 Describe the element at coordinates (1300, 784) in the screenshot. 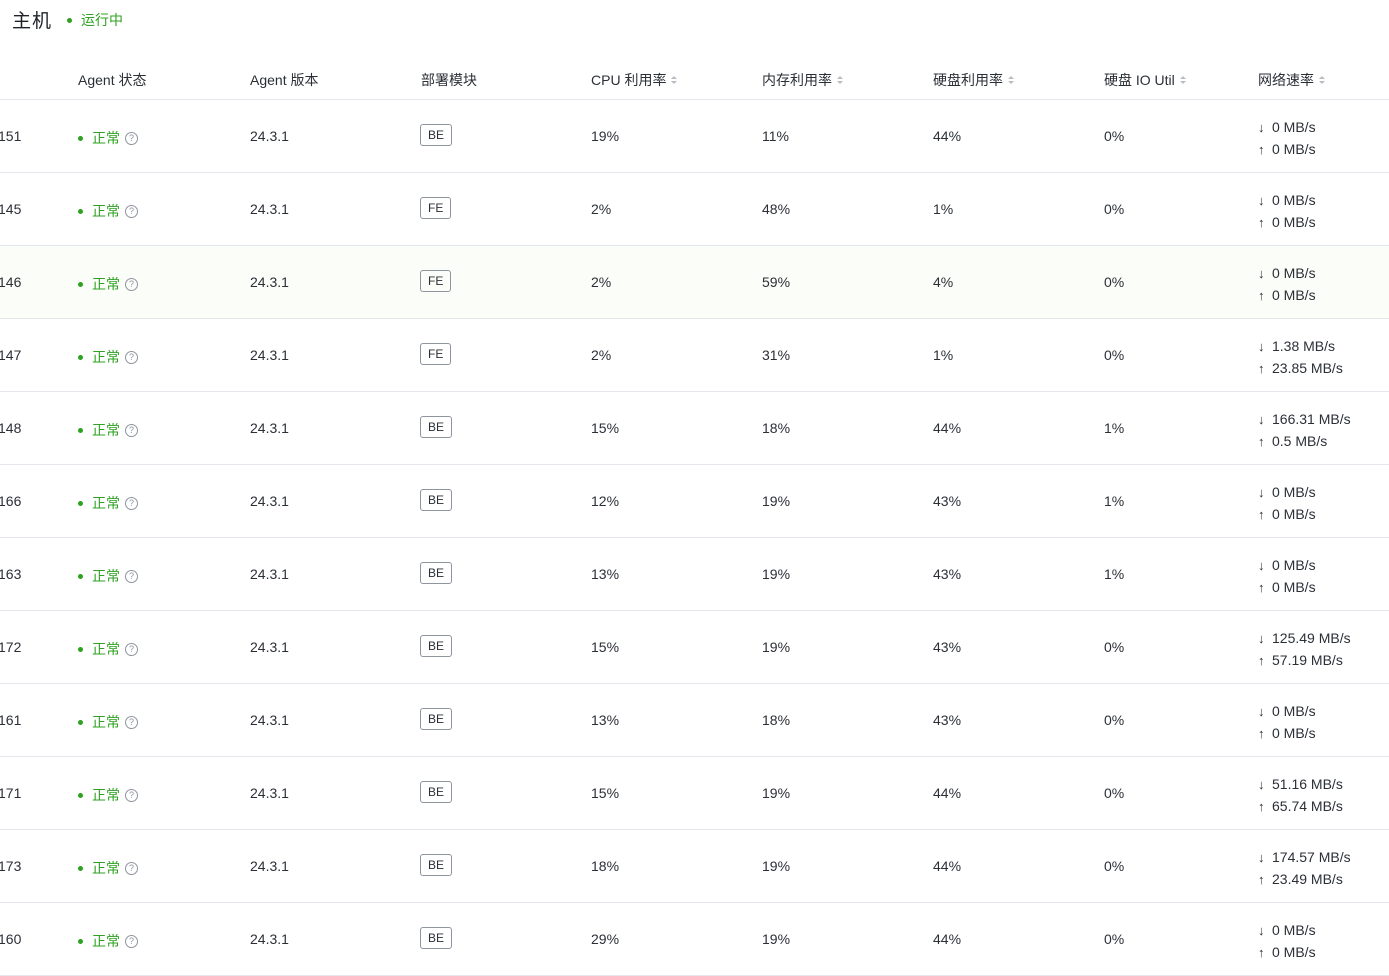

I see `net-down: ↓ 51.16 MB/s` at that location.